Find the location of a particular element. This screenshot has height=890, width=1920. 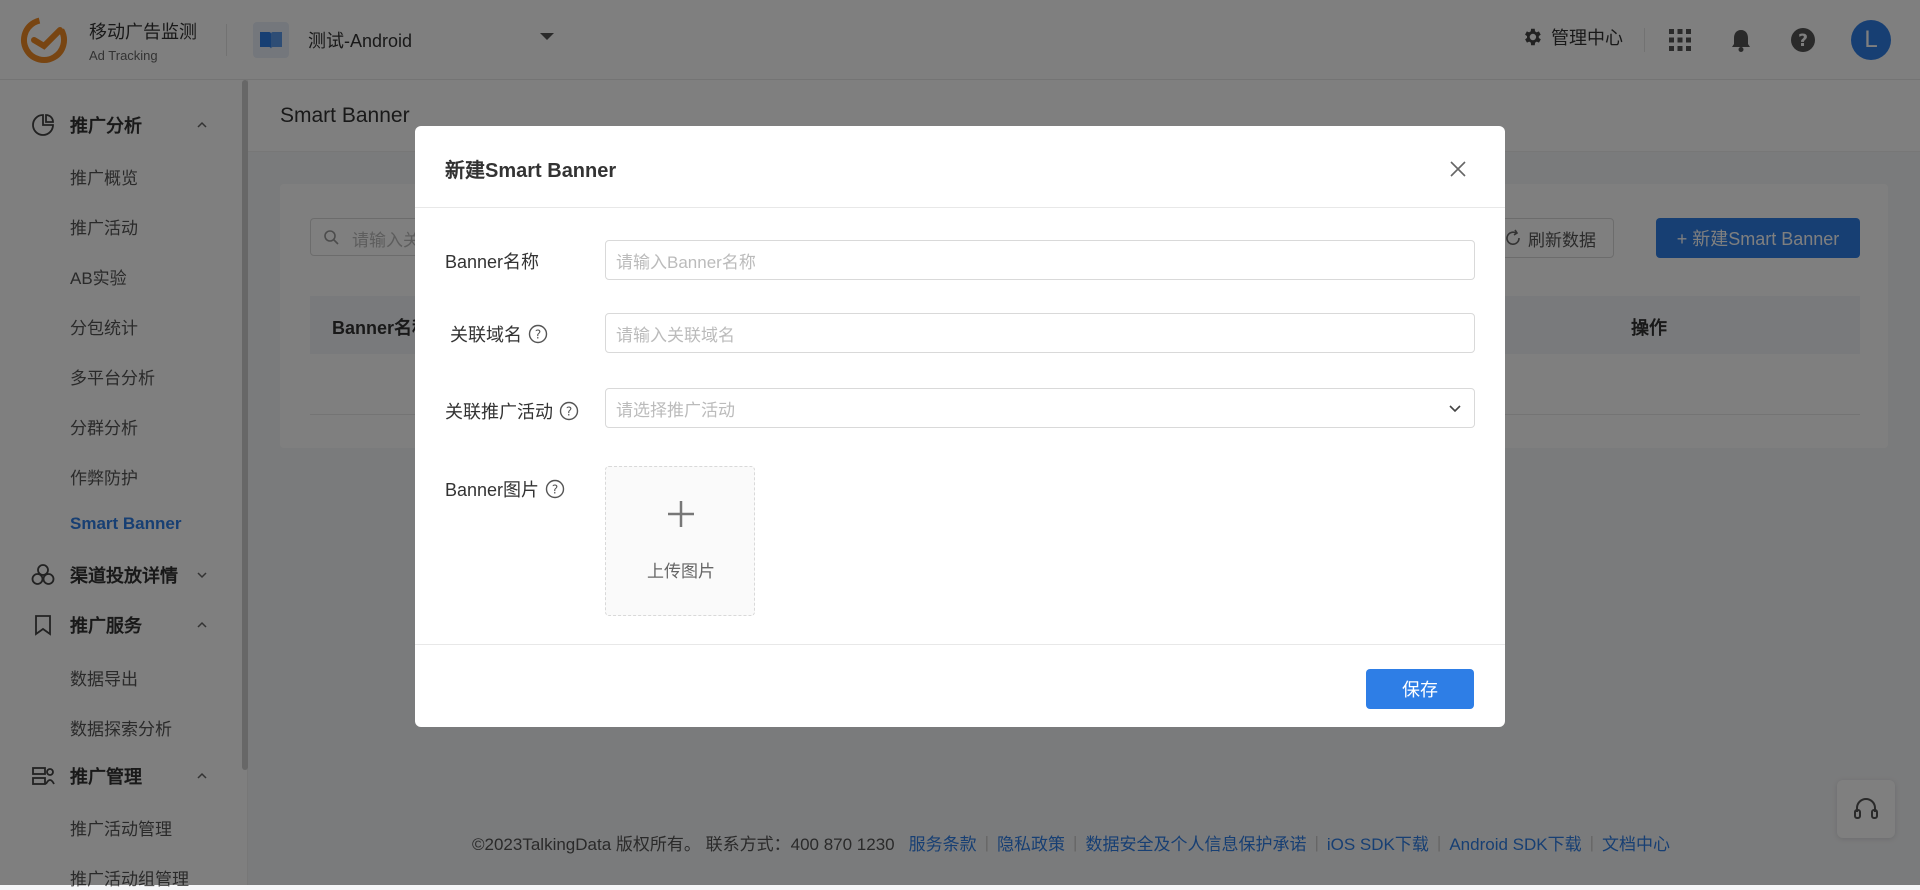

domain-label: 关联域名 ? is located at coordinates (499, 334).